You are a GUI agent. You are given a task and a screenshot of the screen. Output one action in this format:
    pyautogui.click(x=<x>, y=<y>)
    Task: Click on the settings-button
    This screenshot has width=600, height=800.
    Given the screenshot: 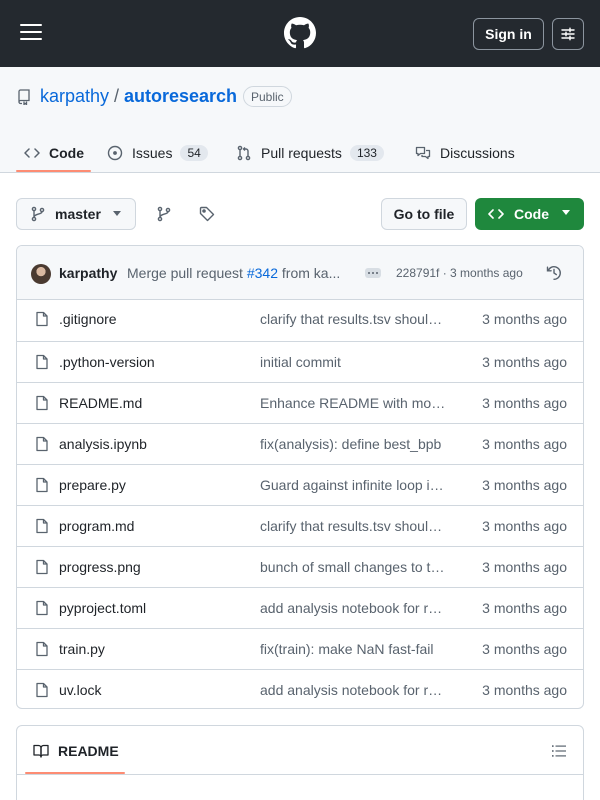 What is the action you would take?
    pyautogui.click(x=568, y=34)
    